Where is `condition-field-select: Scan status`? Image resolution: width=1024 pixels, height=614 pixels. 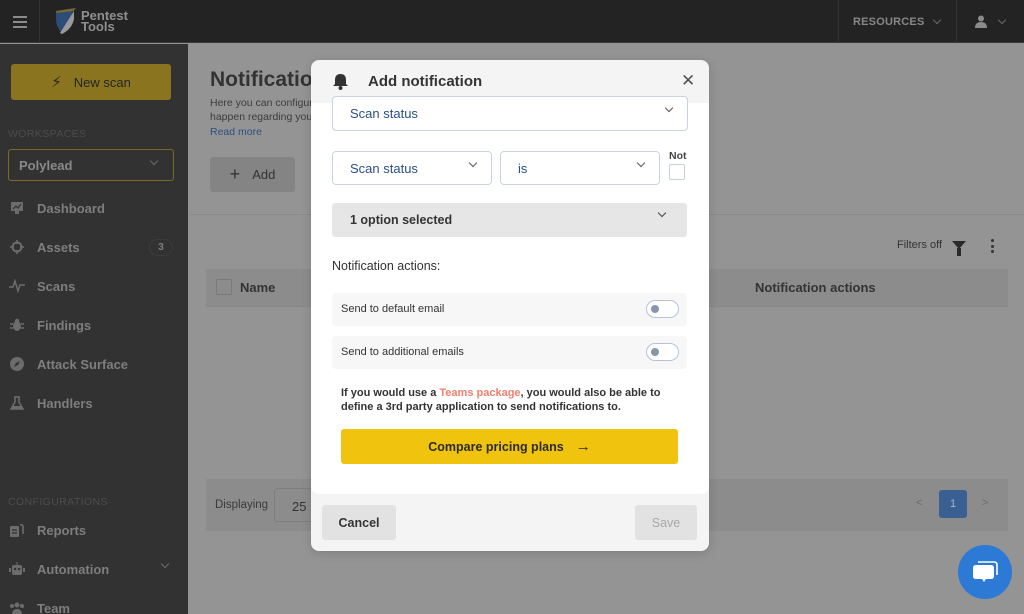 condition-field-select: Scan status is located at coordinates (412, 168).